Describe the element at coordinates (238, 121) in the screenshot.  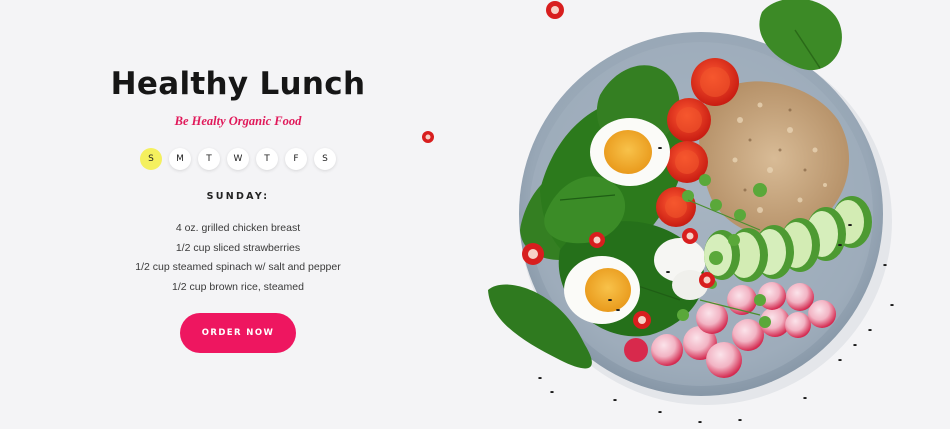
I see `page-subtitle: Be Healty Organic Food` at that location.